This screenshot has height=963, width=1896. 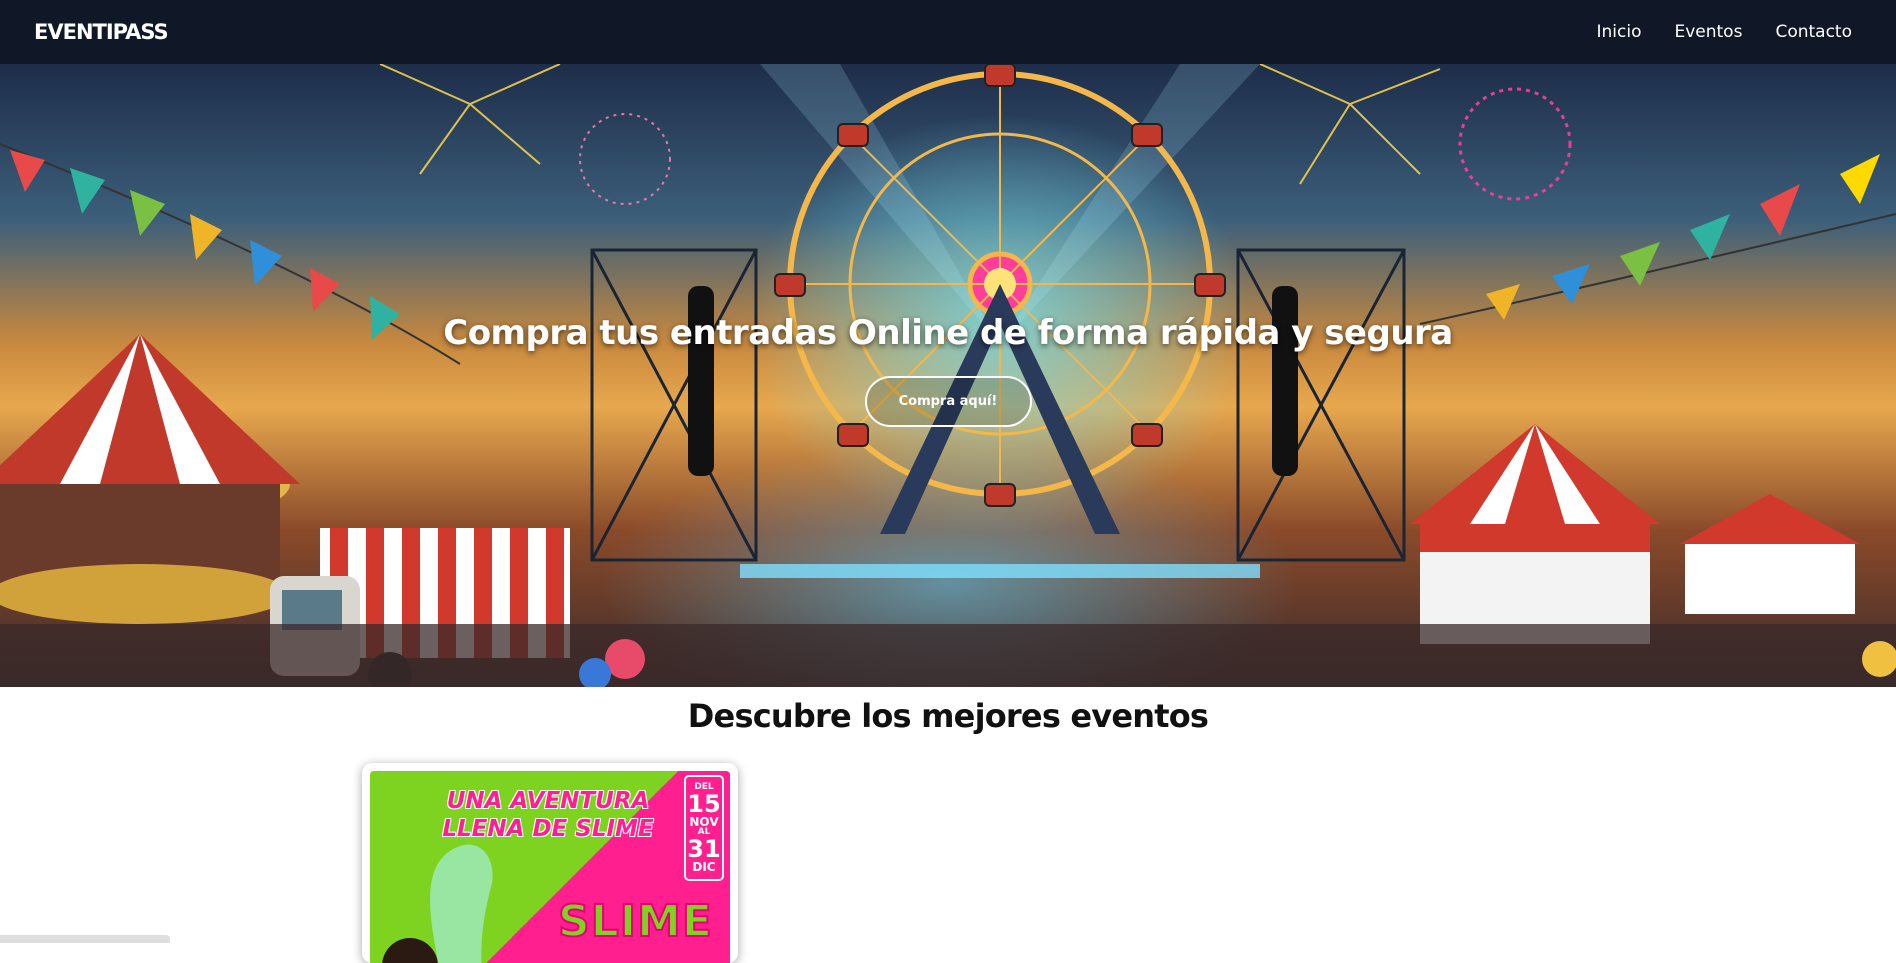 I want to click on nav-links: Inicio Eventos Contacto, so click(x=1725, y=32).